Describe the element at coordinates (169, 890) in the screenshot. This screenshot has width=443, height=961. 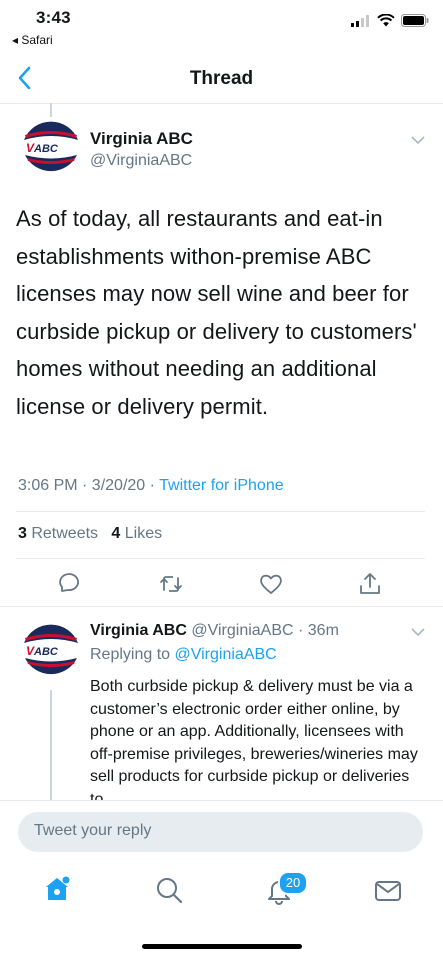
I see `search-icon` at that location.